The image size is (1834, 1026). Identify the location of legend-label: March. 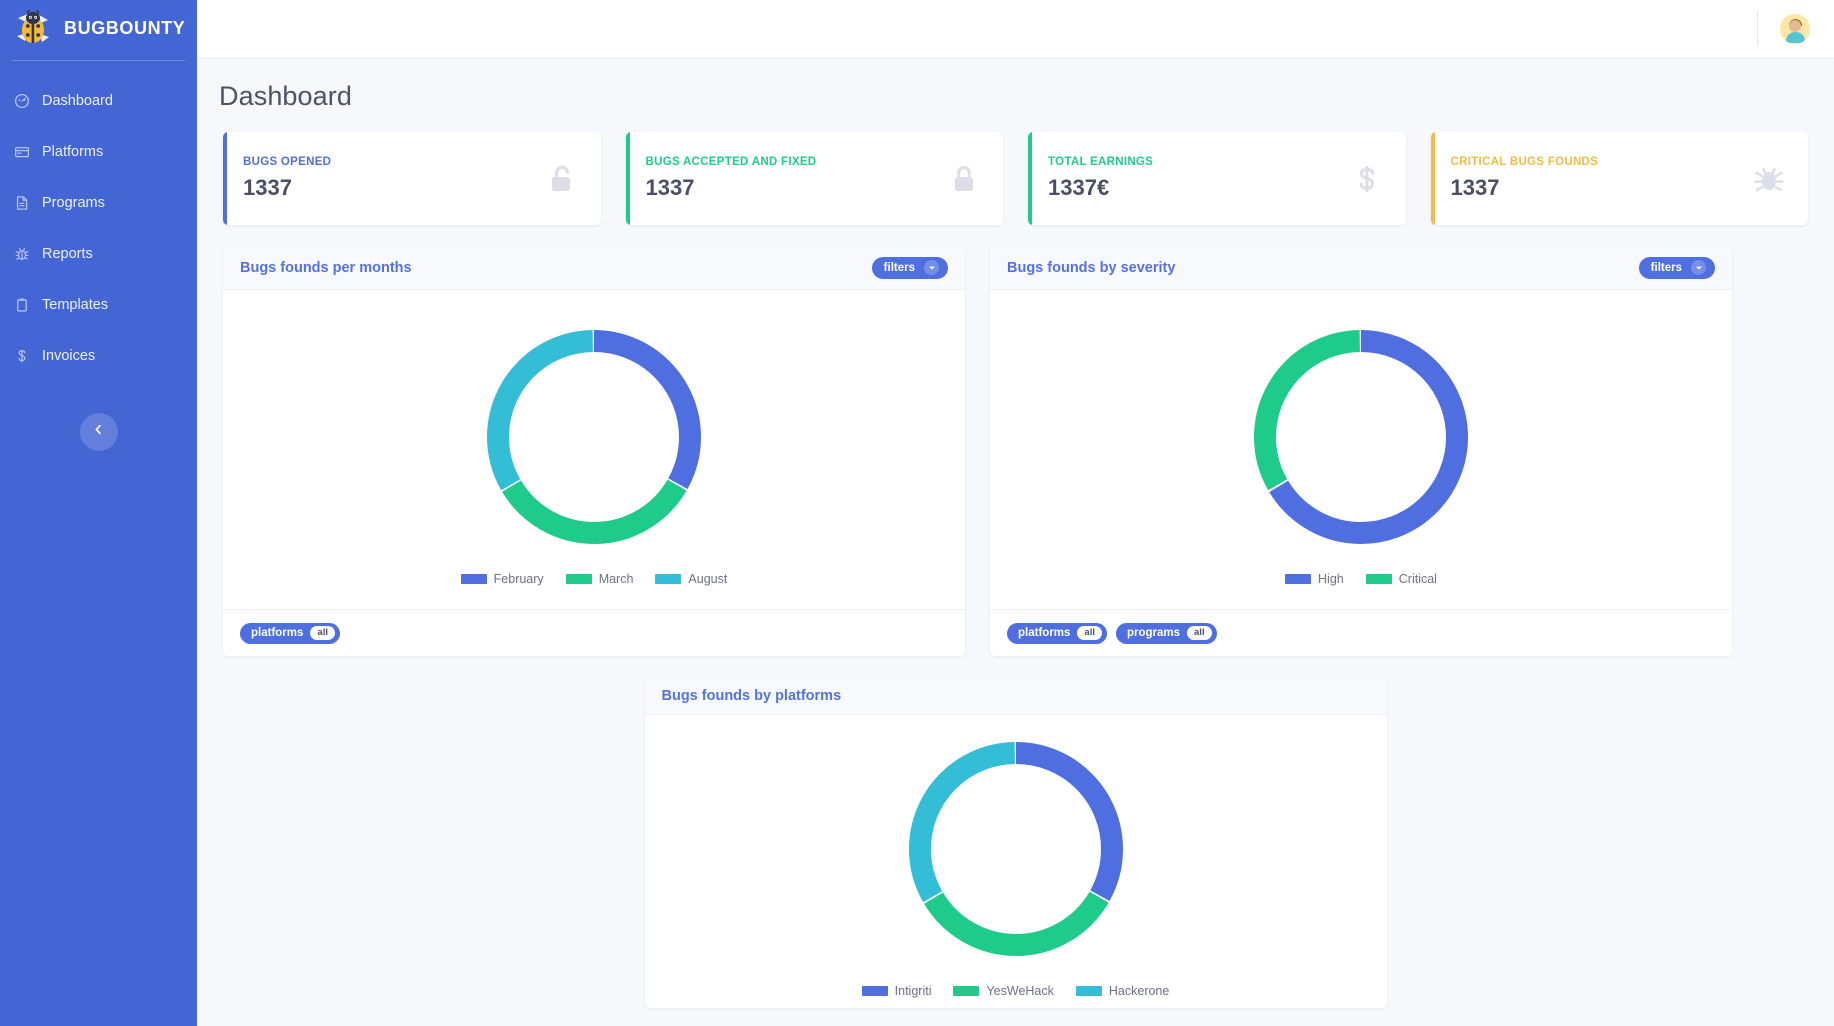
(616, 579).